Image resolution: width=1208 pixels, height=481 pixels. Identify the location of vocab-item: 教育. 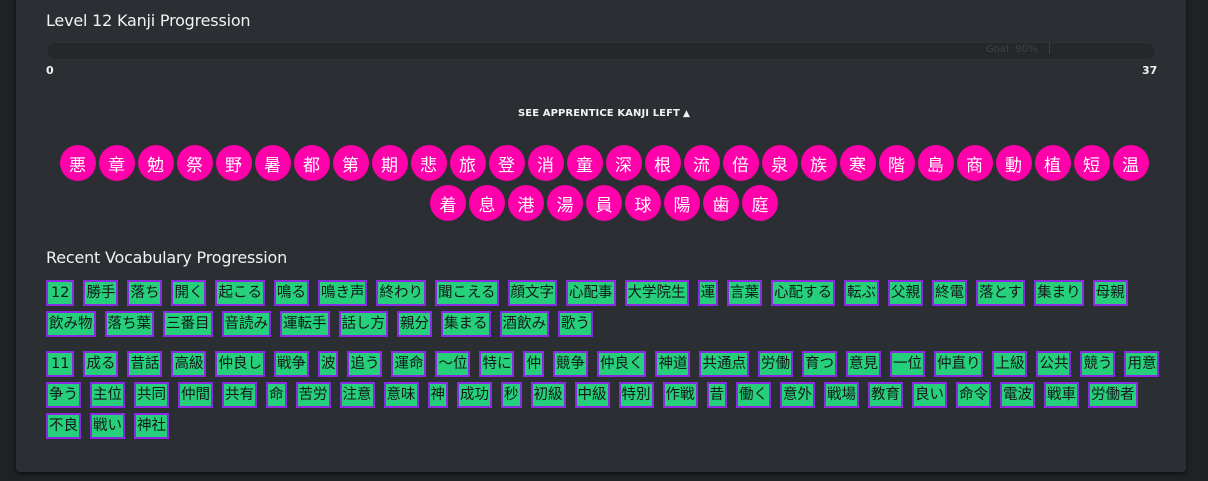
(885, 395).